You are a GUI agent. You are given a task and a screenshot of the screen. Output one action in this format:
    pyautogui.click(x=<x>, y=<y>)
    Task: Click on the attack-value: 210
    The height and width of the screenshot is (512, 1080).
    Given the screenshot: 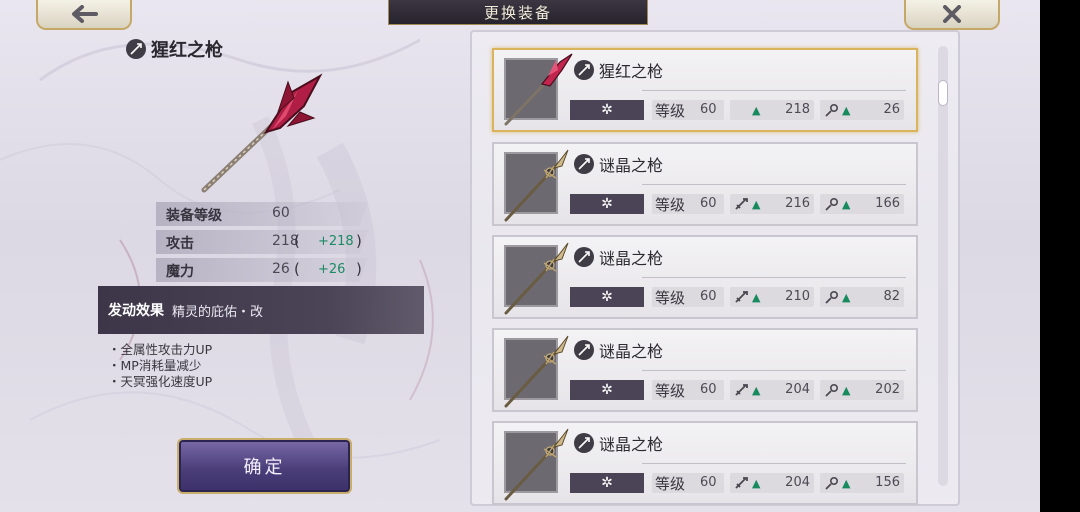 What is the action you would take?
    pyautogui.click(x=797, y=296)
    